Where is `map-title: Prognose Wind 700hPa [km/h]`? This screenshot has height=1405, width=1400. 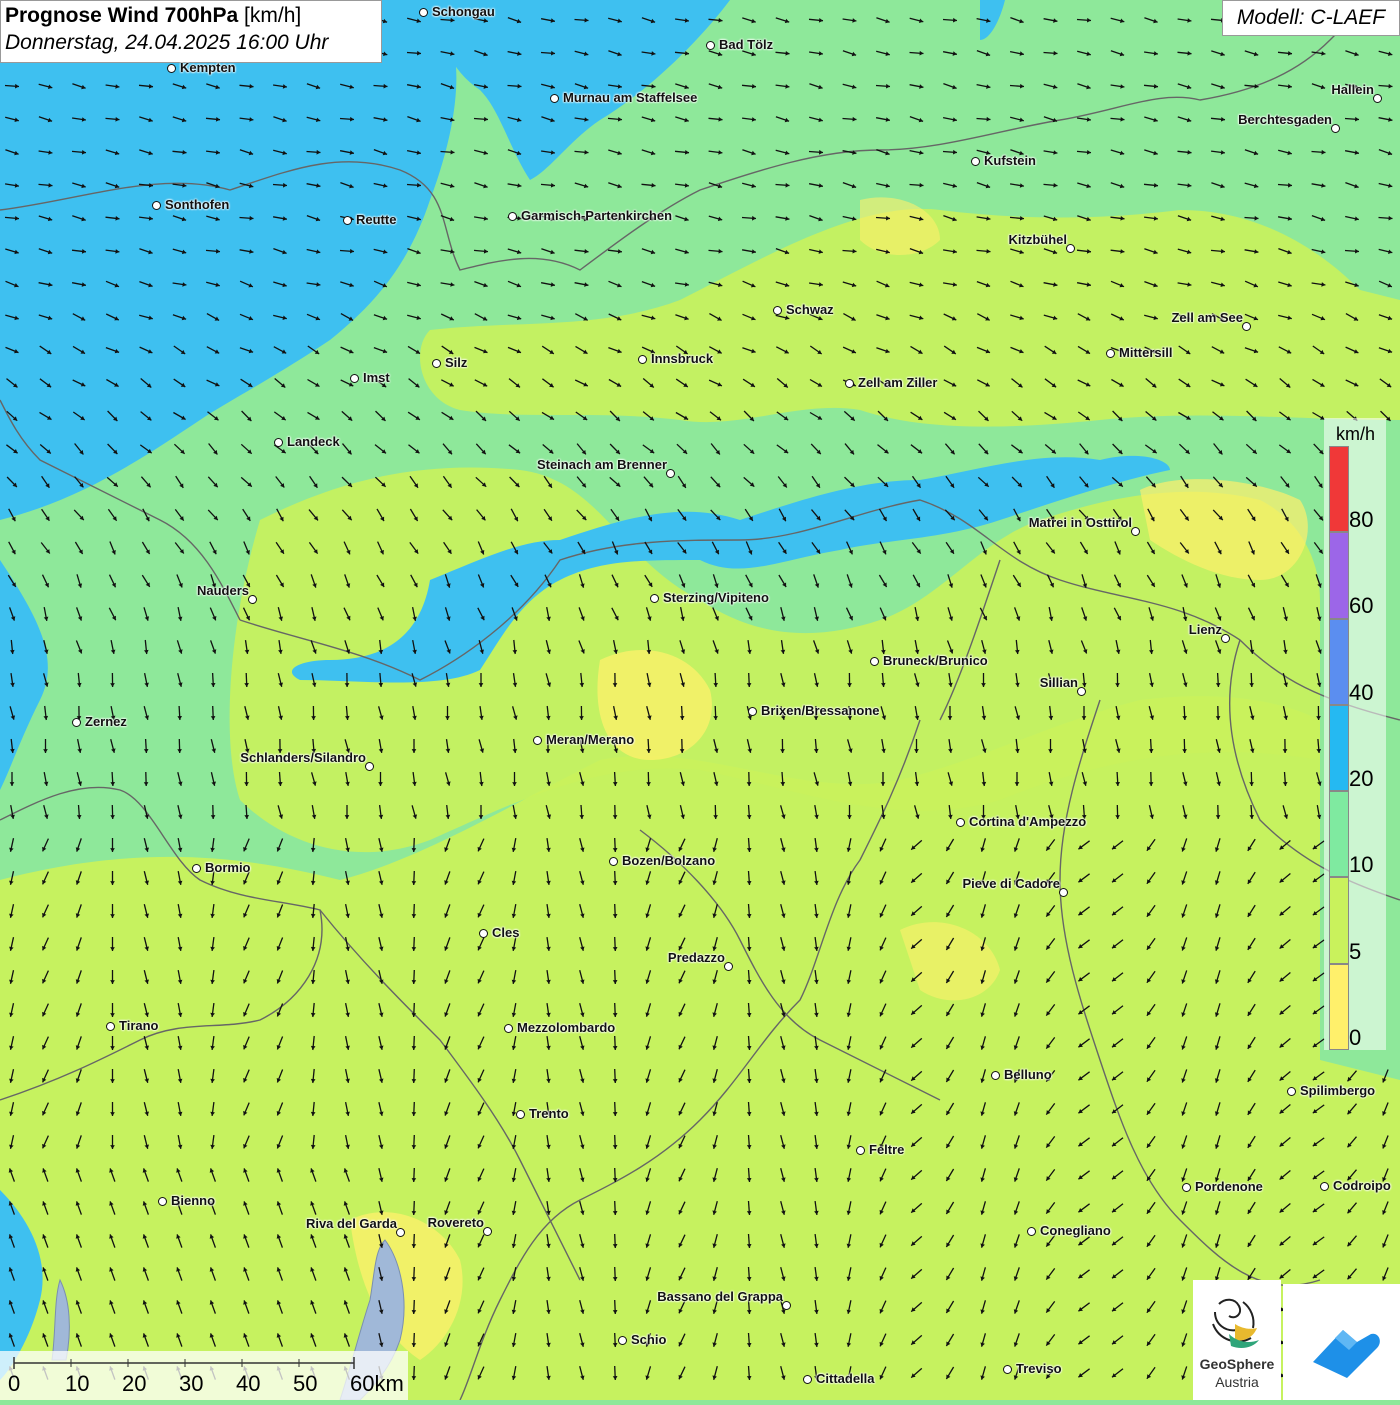 map-title: Prognose Wind 700hPa [km/h] is located at coordinates (191, 16).